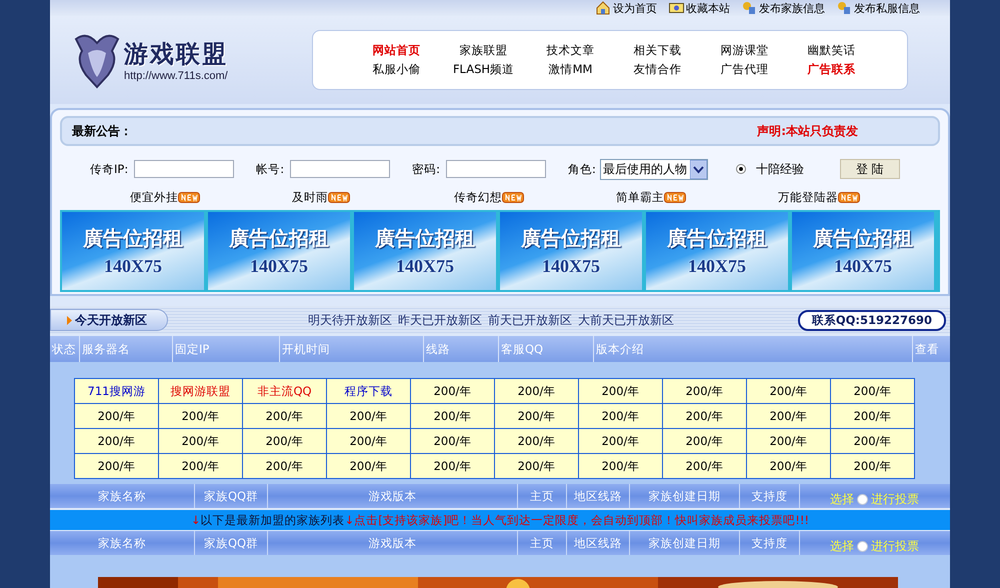  What do you see at coordinates (483, 50) in the screenshot?
I see `nav-link: 家族联盟` at bounding box center [483, 50].